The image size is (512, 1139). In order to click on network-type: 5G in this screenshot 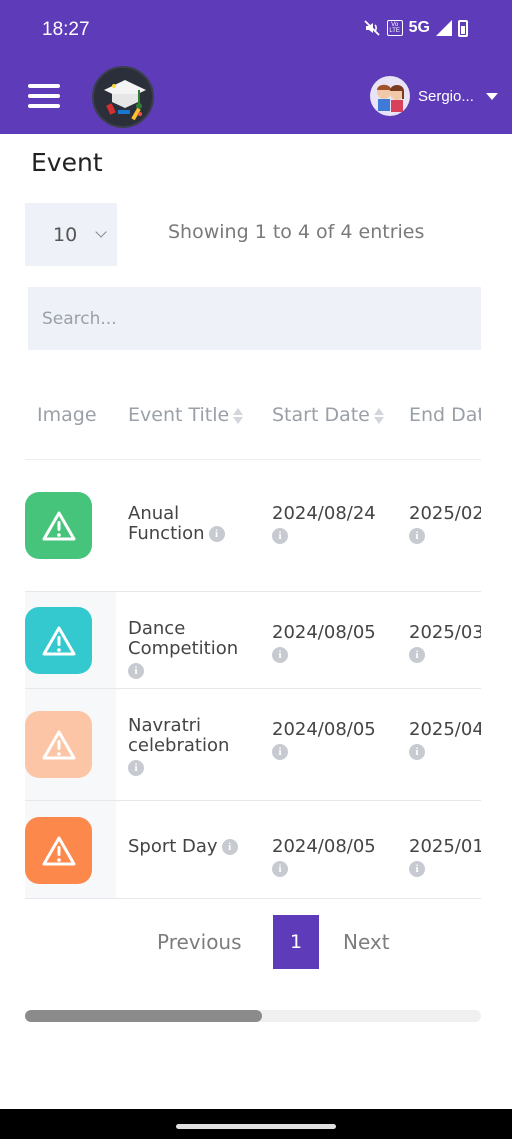, I will do `click(419, 27)`.